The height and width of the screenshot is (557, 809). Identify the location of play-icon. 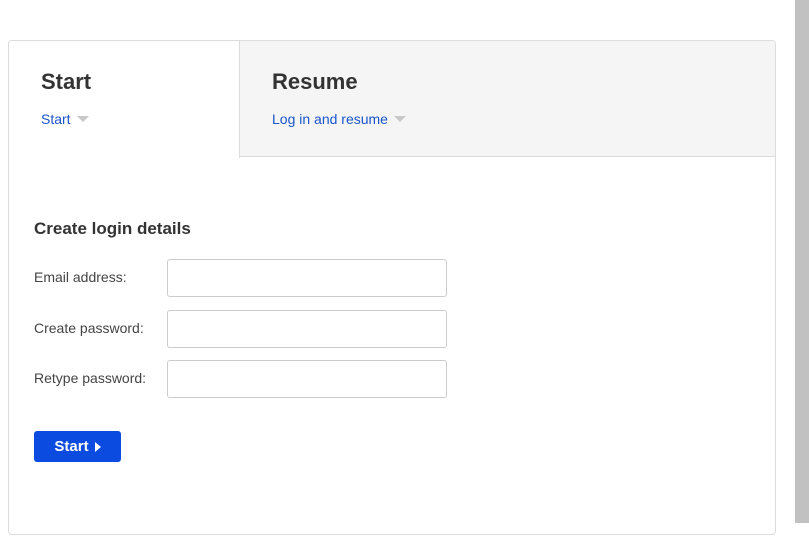
(97, 446).